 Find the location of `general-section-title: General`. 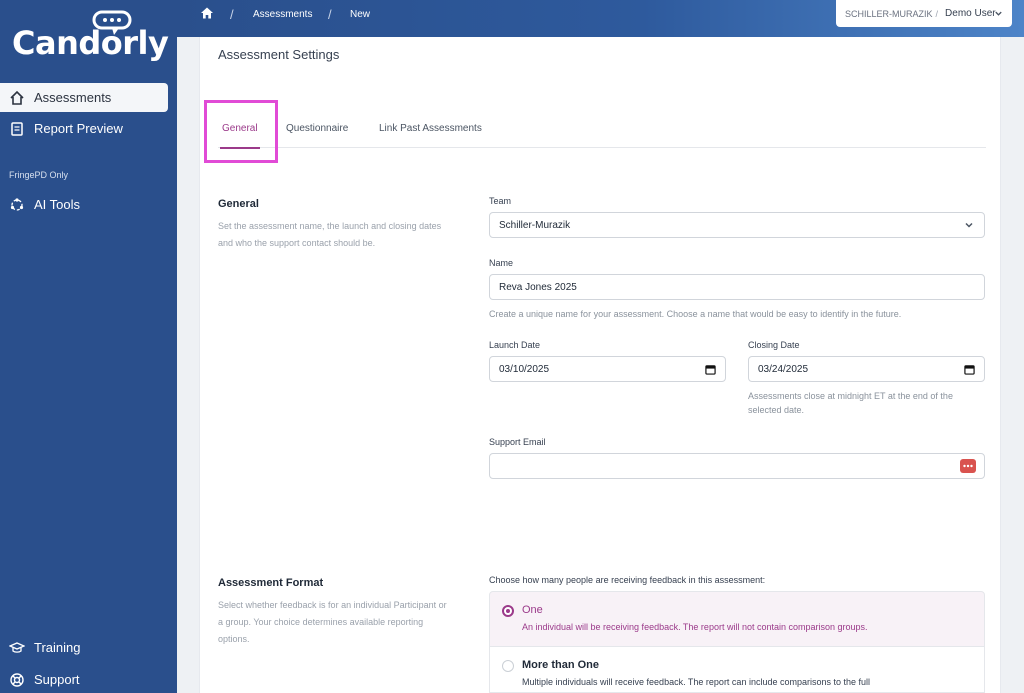

general-section-title: General is located at coordinates (238, 204).